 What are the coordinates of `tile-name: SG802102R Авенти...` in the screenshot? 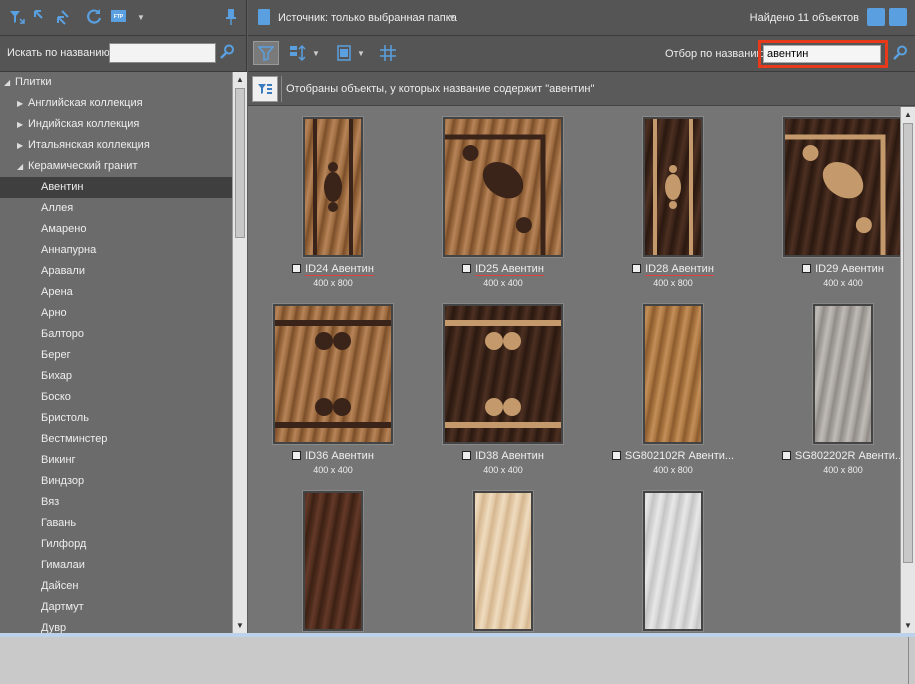 It's located at (679, 456).